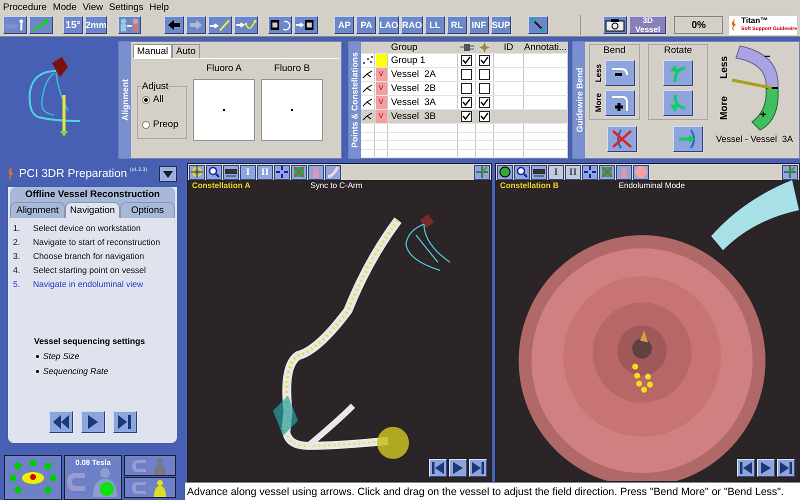 The width and height of the screenshot is (800, 500). I want to click on view-tool-button: I, so click(556, 172).